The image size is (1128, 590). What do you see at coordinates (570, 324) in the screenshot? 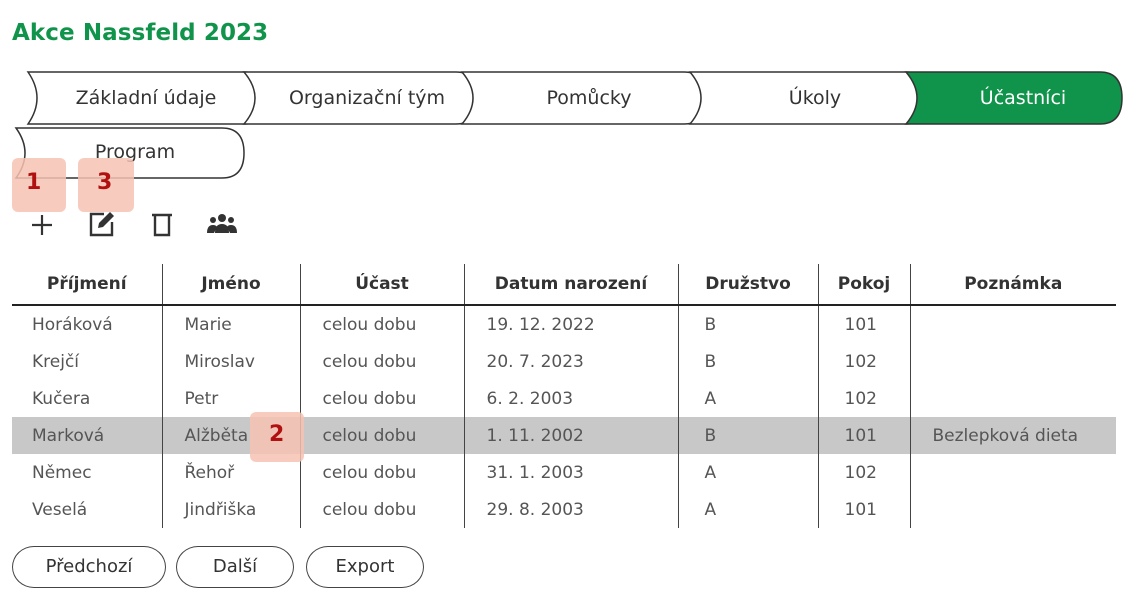
I see `cell-birth-date: 19. 12. 2022` at bounding box center [570, 324].